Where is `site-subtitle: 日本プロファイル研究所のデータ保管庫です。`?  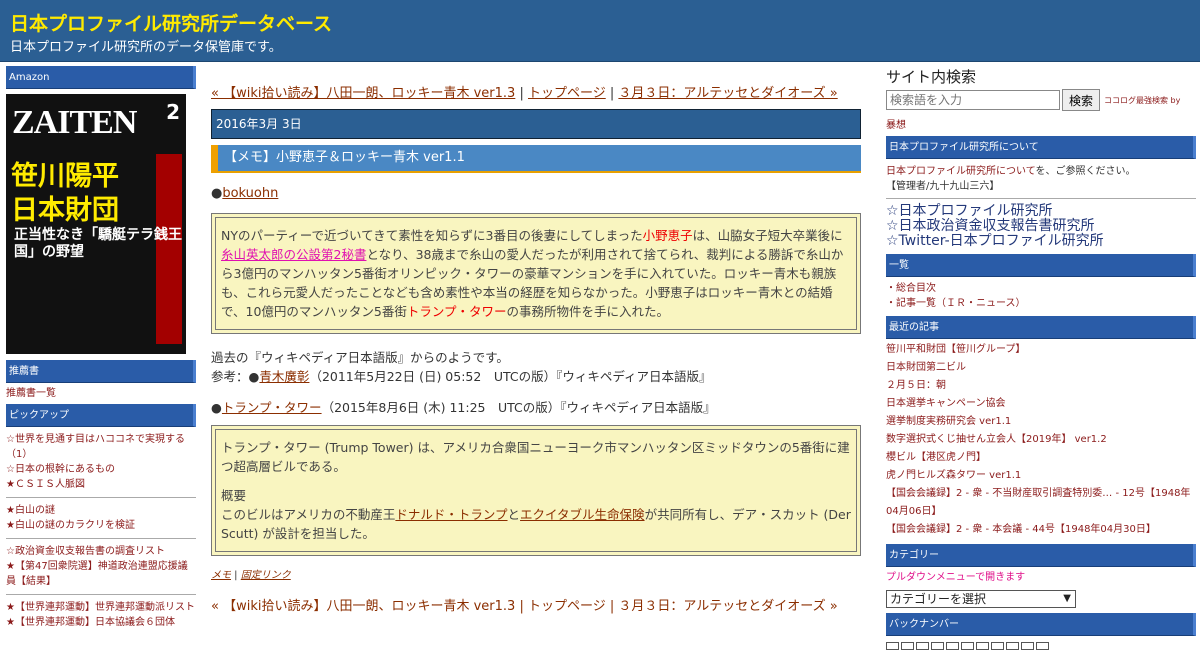
site-subtitle: 日本プロファイル研究所のデータ保管庫です。 is located at coordinates (146, 47).